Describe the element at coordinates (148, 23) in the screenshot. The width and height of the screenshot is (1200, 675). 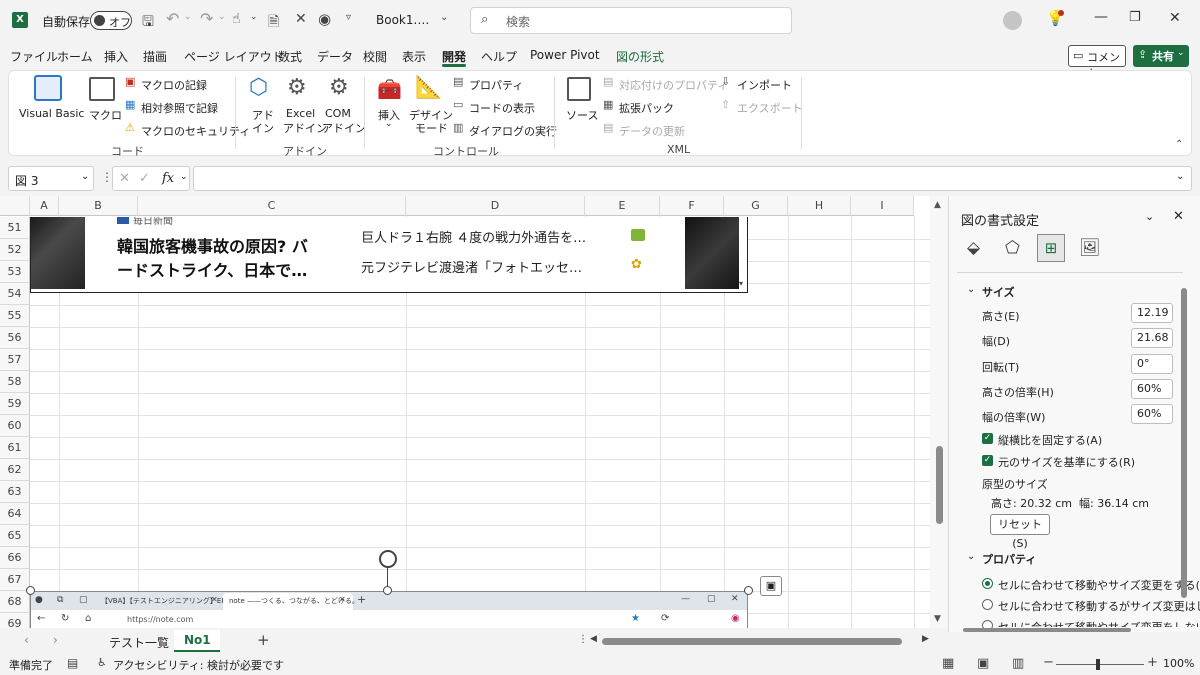
I see `save-icon: 🖫` at that location.